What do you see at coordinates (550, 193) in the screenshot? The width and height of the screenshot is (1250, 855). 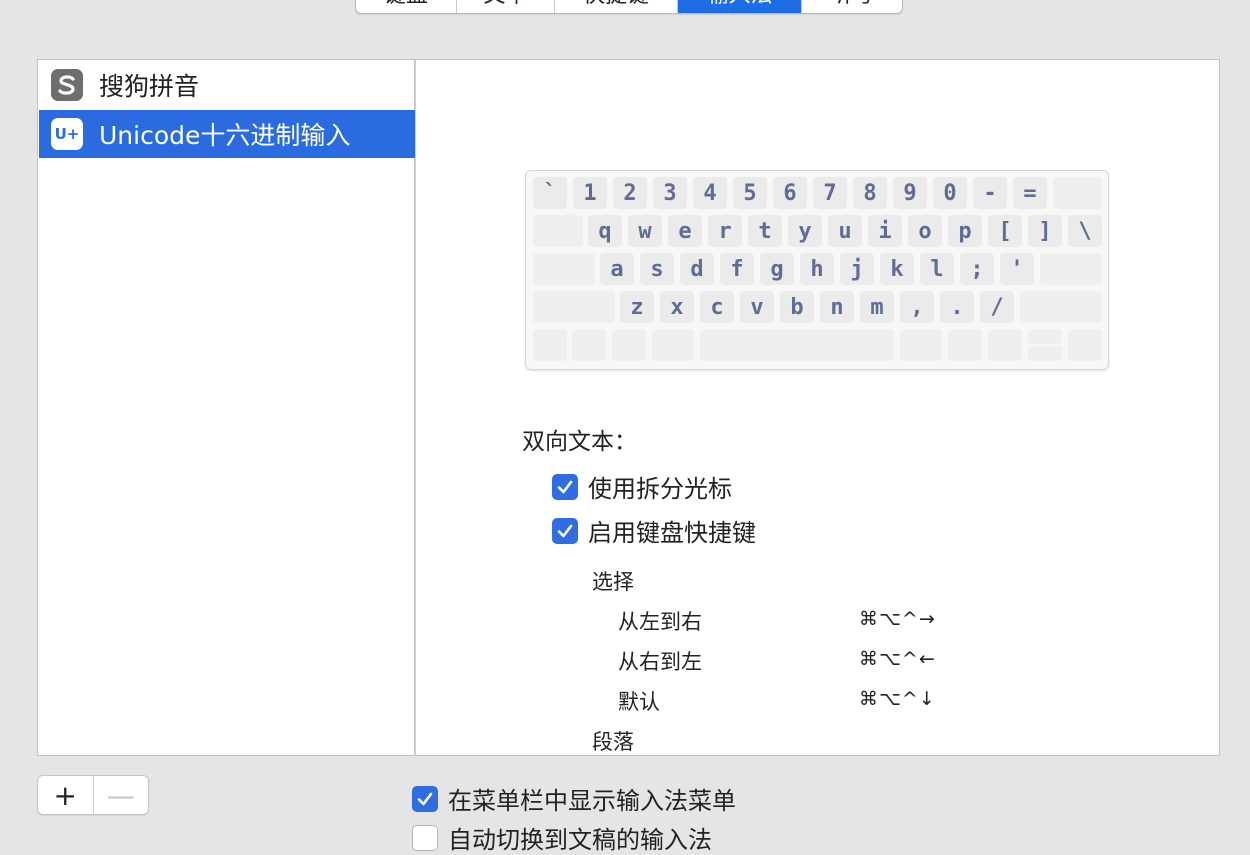 I see `key: `` at bounding box center [550, 193].